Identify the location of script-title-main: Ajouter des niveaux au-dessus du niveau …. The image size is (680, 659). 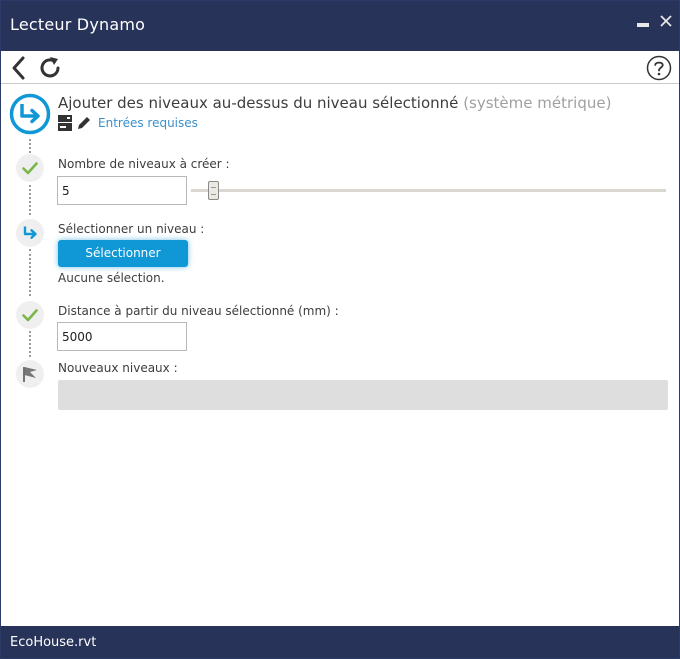
(258, 103).